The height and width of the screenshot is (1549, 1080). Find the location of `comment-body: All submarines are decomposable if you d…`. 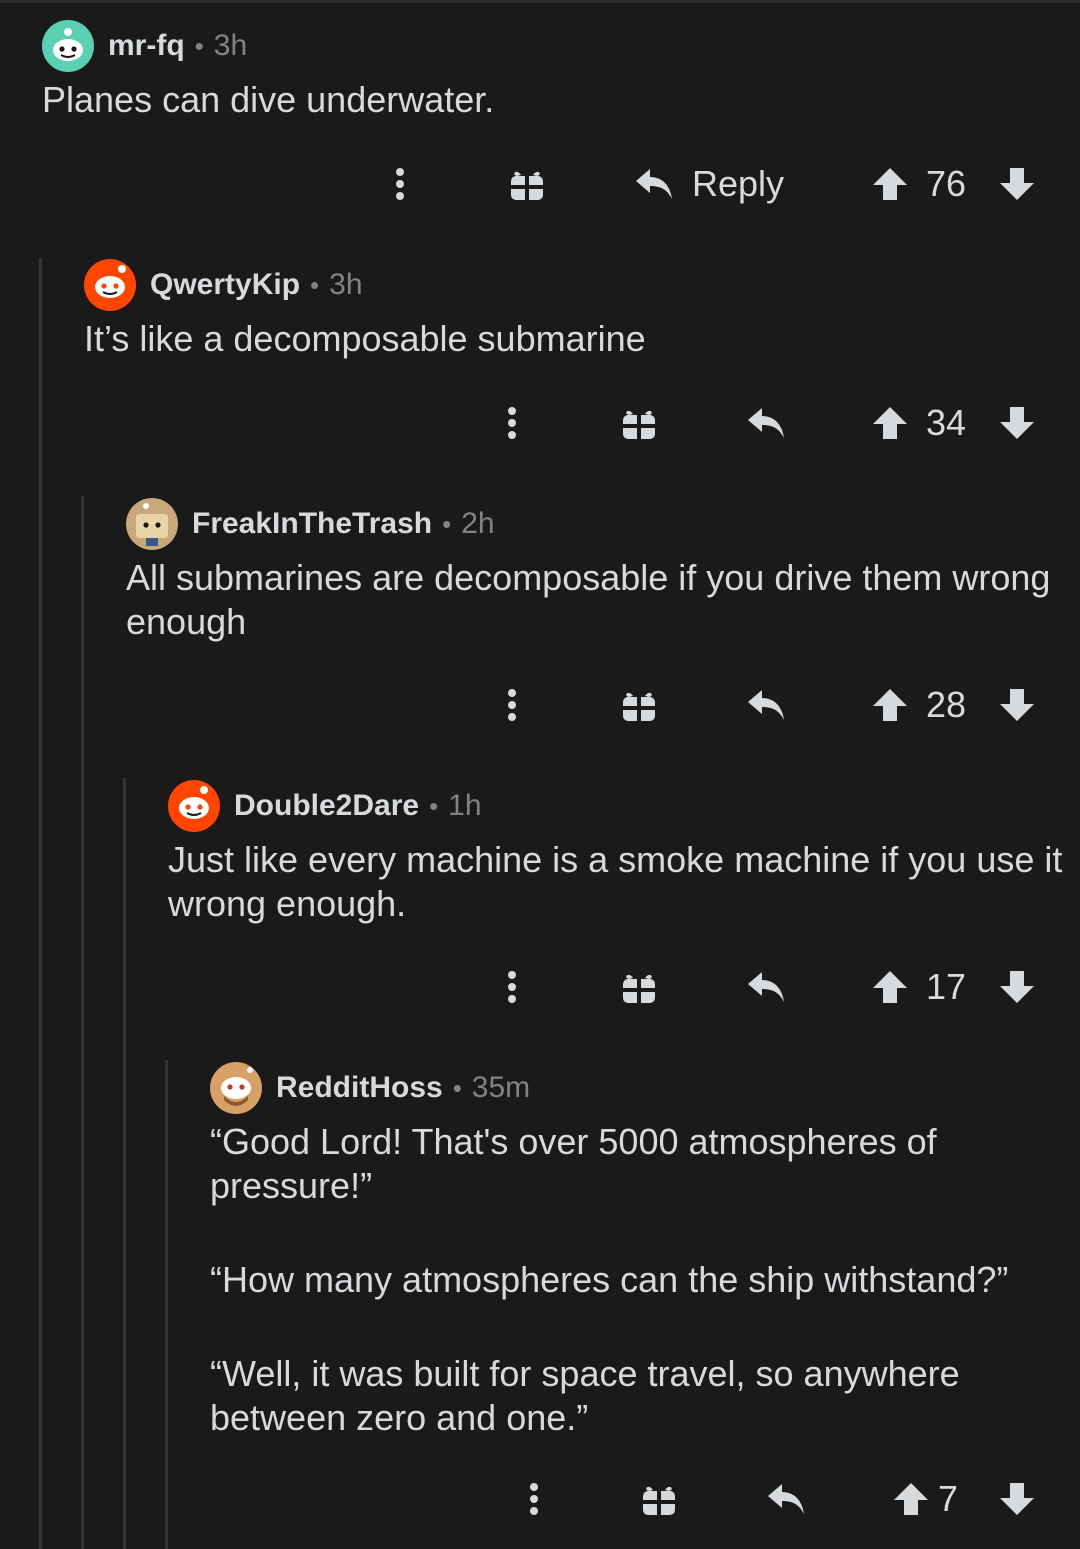

comment-body: All submarines are decomposable if you d… is located at coordinates (596, 600).